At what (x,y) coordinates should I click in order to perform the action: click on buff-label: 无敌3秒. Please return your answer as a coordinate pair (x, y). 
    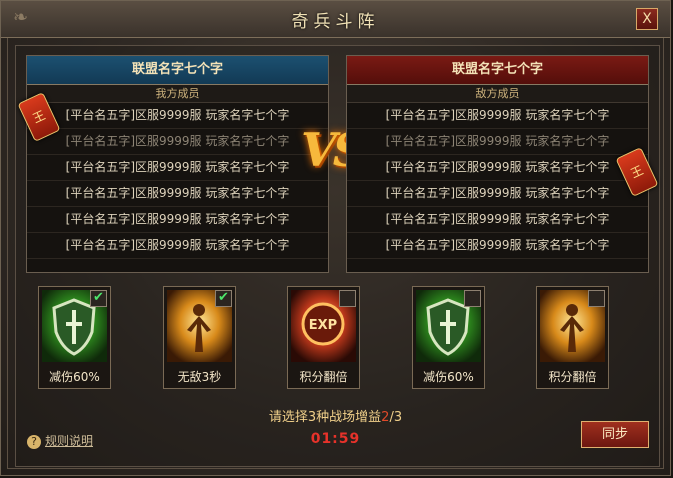
    Looking at the image, I should click on (199, 377).